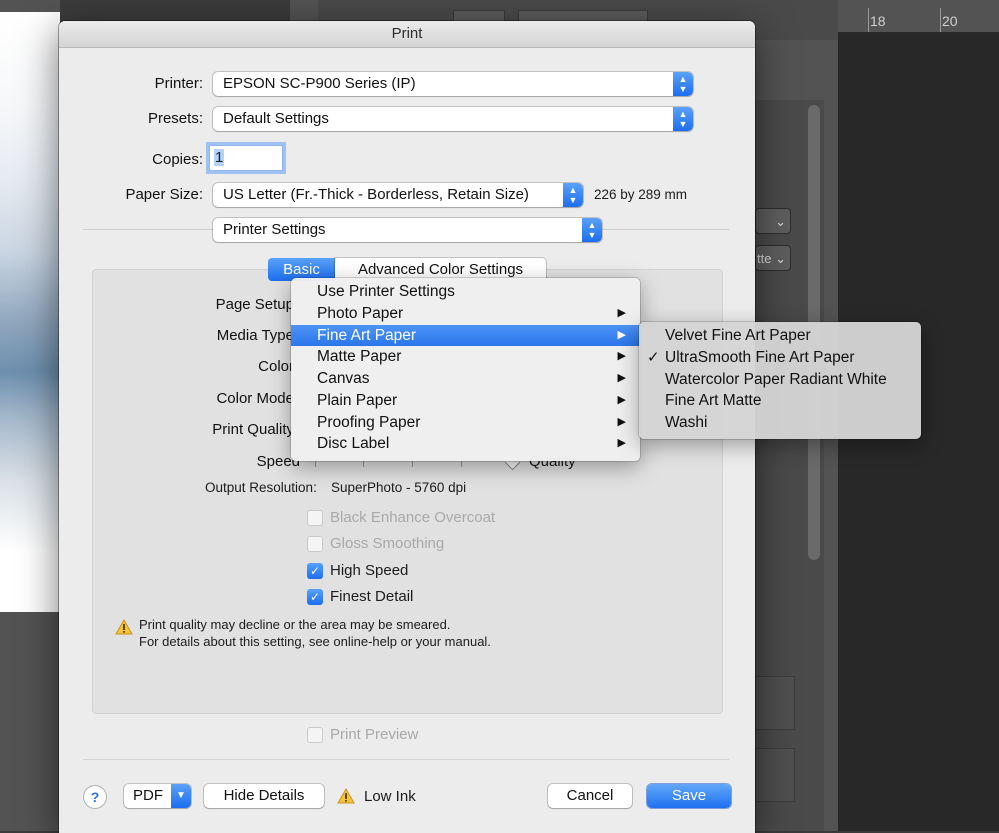  Describe the element at coordinates (360, 313) in the screenshot. I see `menu-item-label: Photo Paper` at that location.